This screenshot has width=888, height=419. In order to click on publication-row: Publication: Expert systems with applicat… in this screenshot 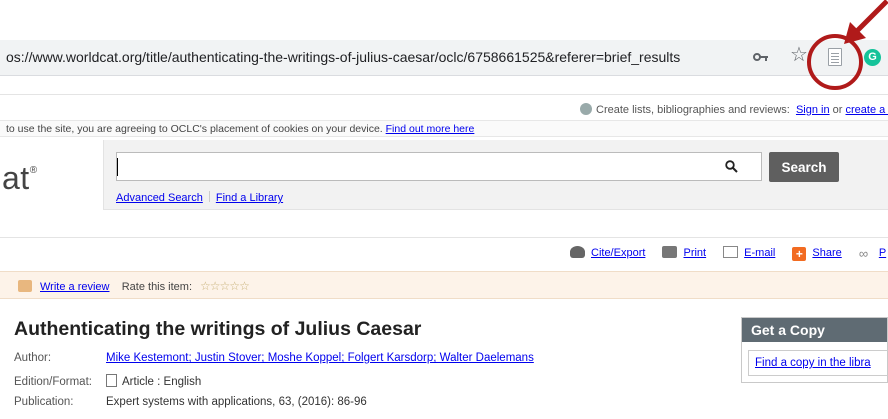, I will do `click(190, 402)`.